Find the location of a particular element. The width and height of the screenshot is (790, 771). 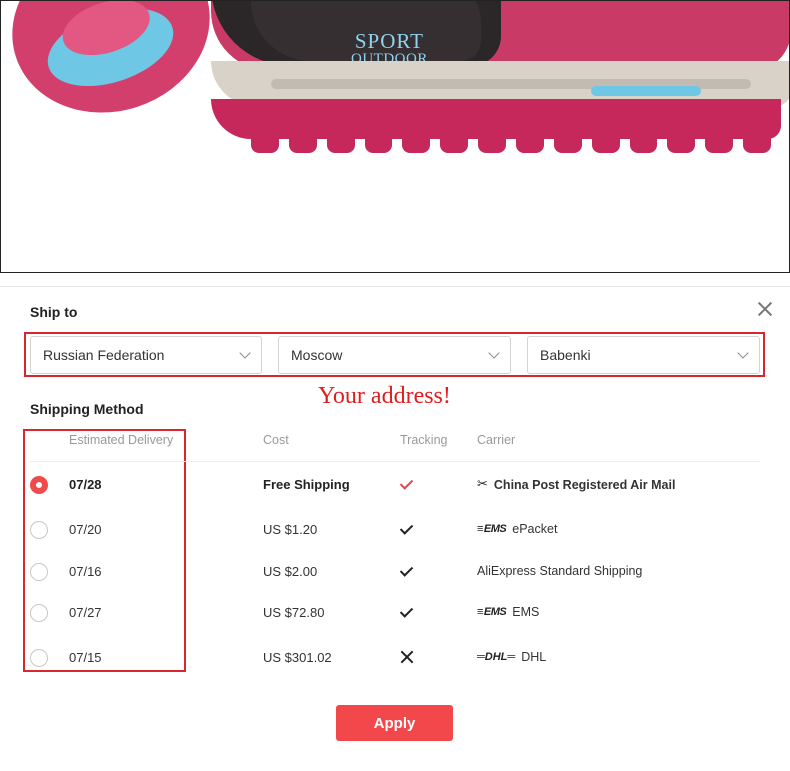

apply-button: Apply is located at coordinates (394, 723).